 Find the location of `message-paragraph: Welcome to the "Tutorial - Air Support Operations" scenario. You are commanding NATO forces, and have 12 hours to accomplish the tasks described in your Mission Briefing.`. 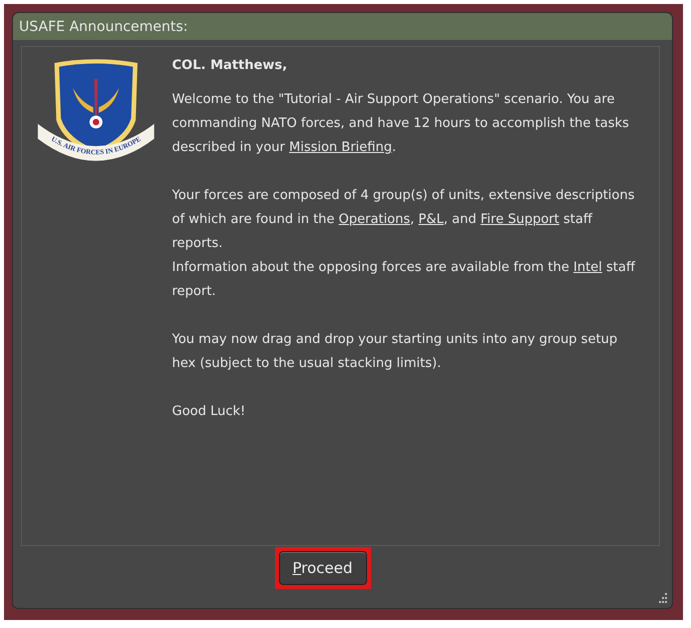

message-paragraph: Welcome to the "Tutorial - Air Support Operations" scenario. You are commanding NATO forces, and have 12 hours to accomplish the tasks described in your Mission Briefing. is located at coordinates (401, 124).